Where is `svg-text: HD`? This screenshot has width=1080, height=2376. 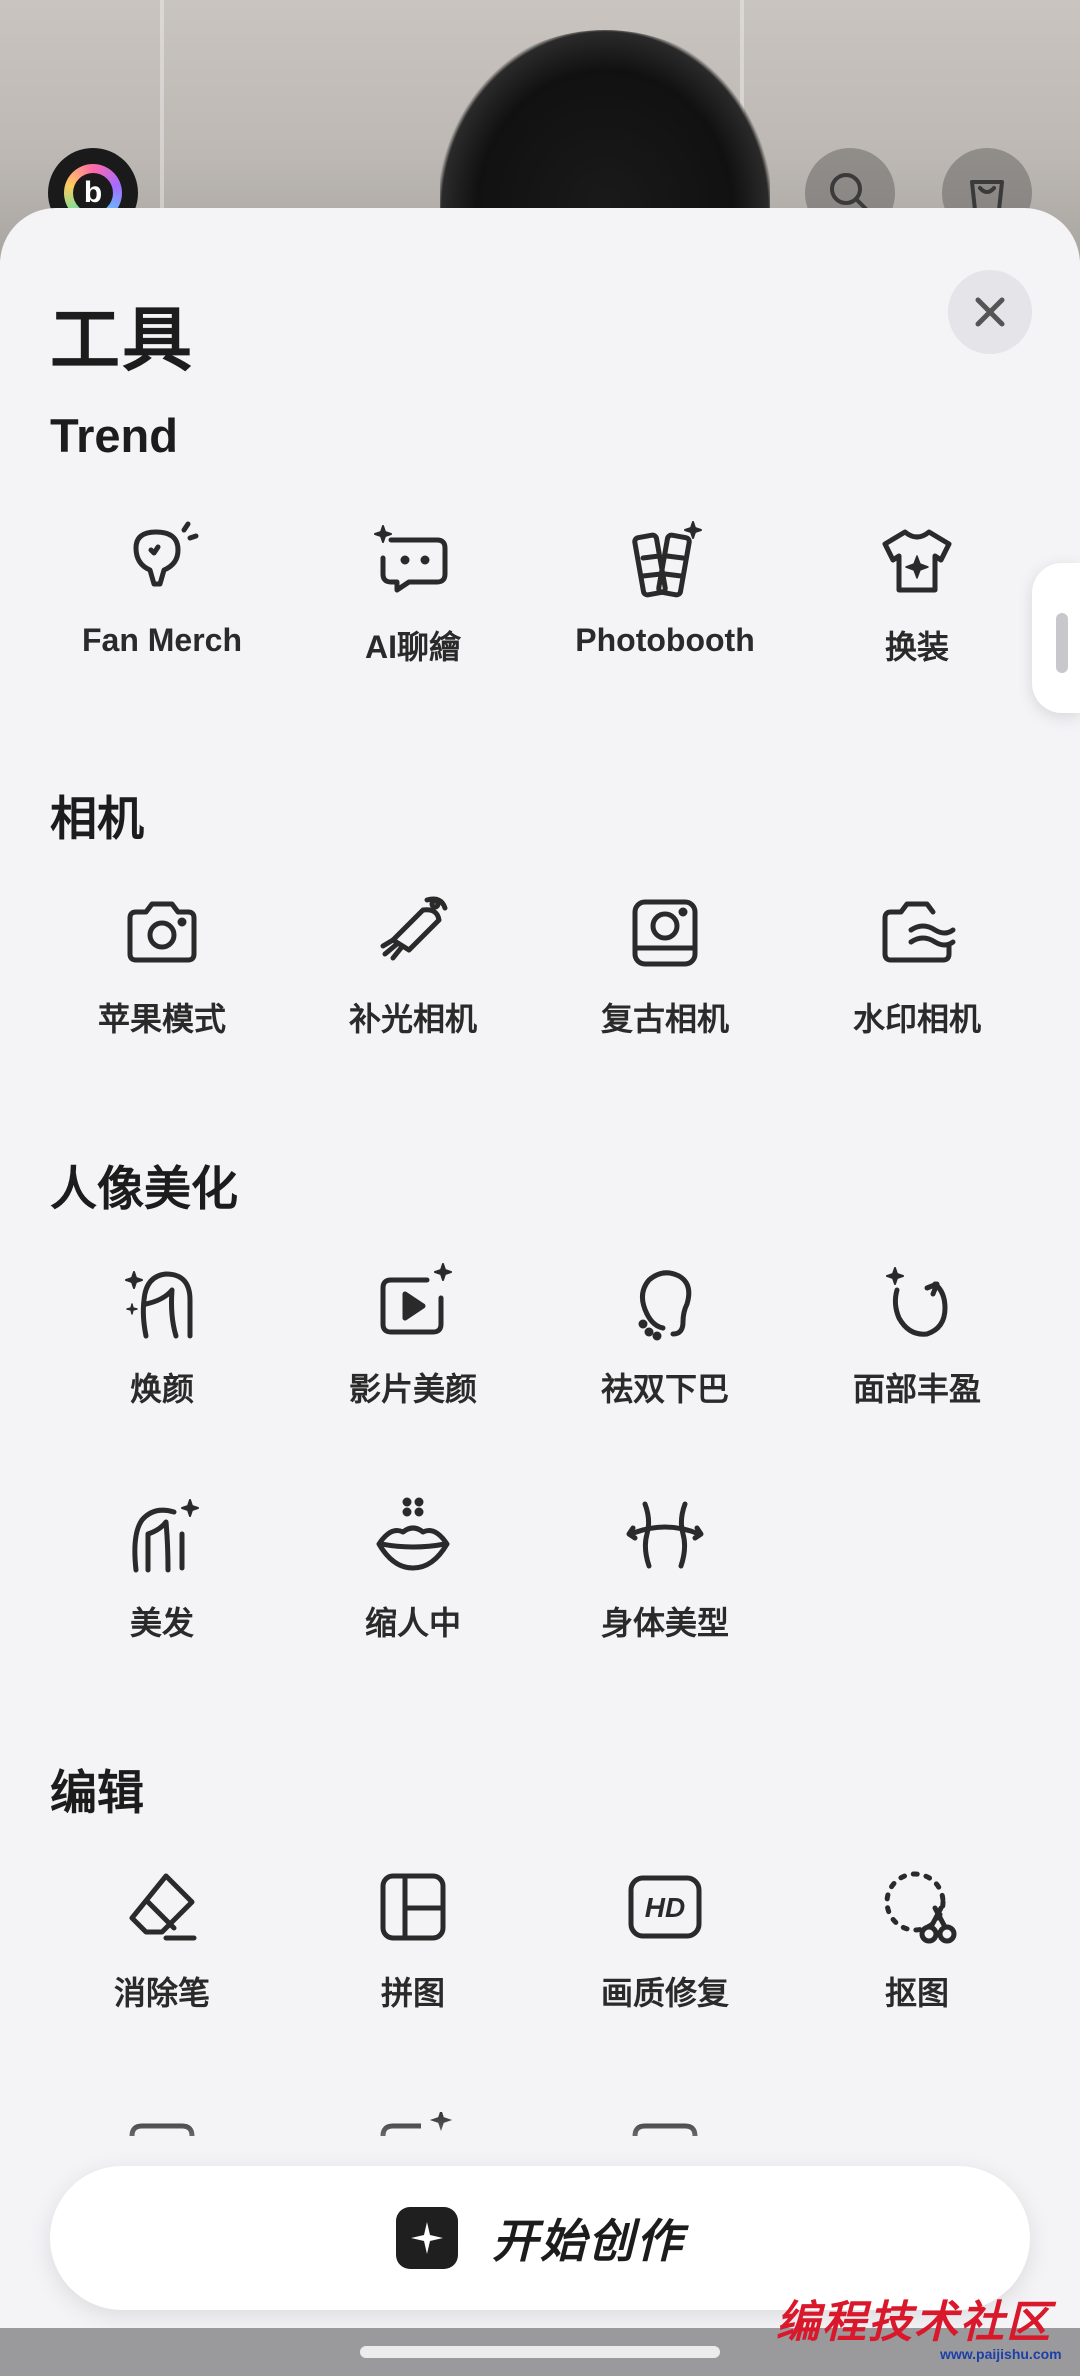
svg-text: HD is located at coordinates (665, 1907).